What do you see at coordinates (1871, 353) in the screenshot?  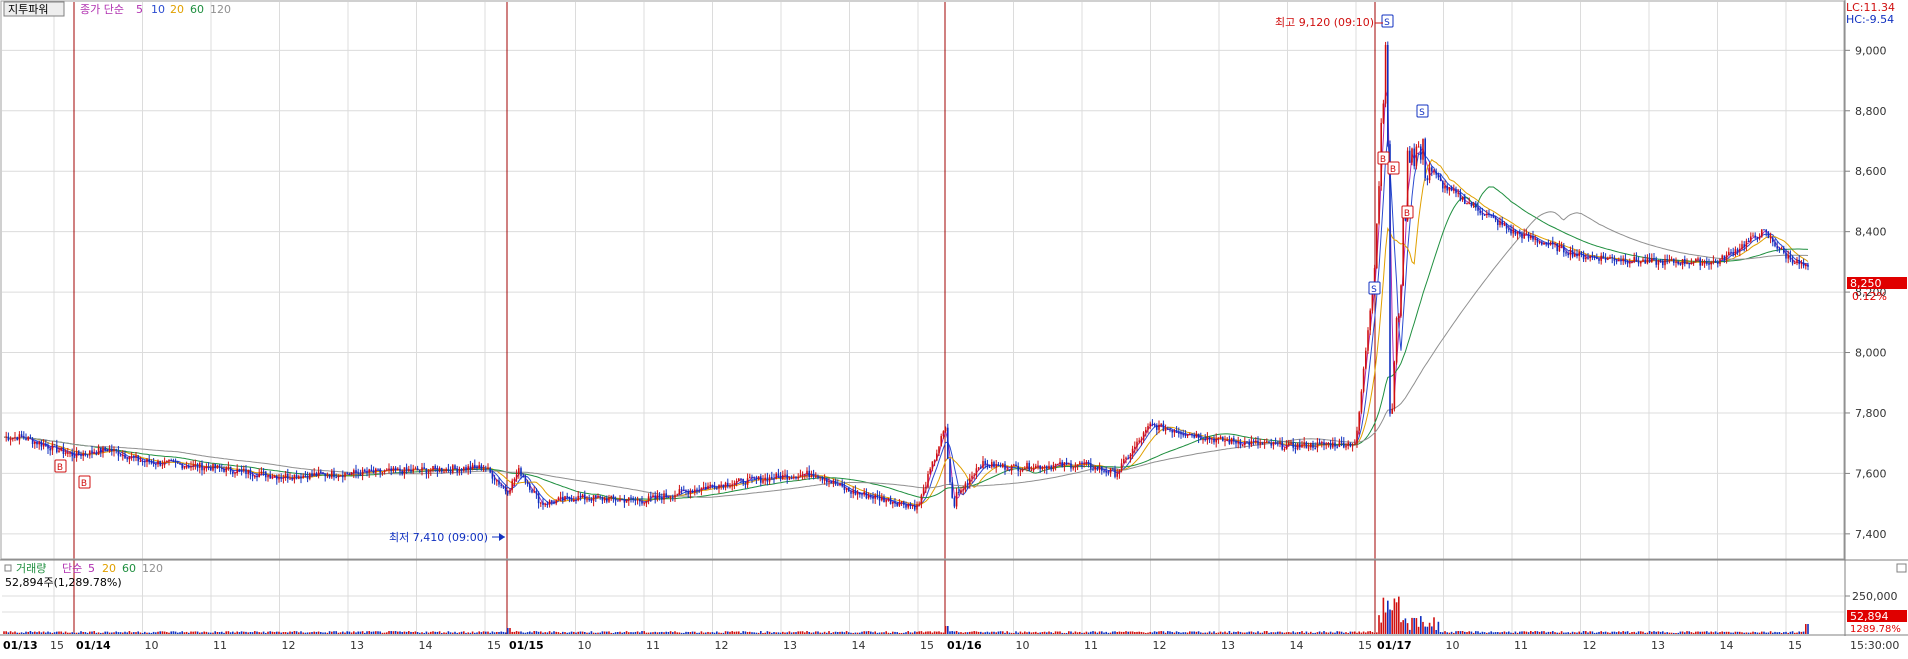 I see `price-tick-label: 8,000` at bounding box center [1871, 353].